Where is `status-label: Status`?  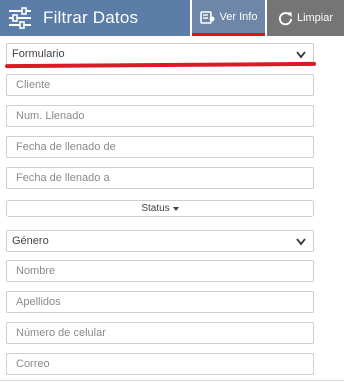 status-label: Status is located at coordinates (155, 208).